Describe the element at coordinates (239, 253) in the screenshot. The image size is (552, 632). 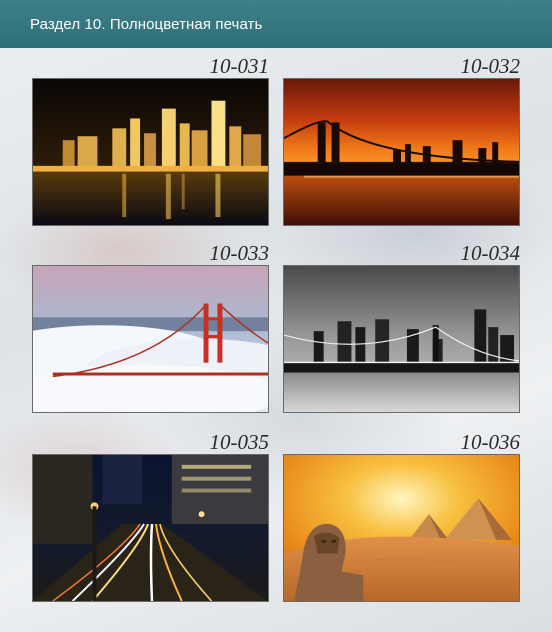
I see `item-code: 10-033` at that location.